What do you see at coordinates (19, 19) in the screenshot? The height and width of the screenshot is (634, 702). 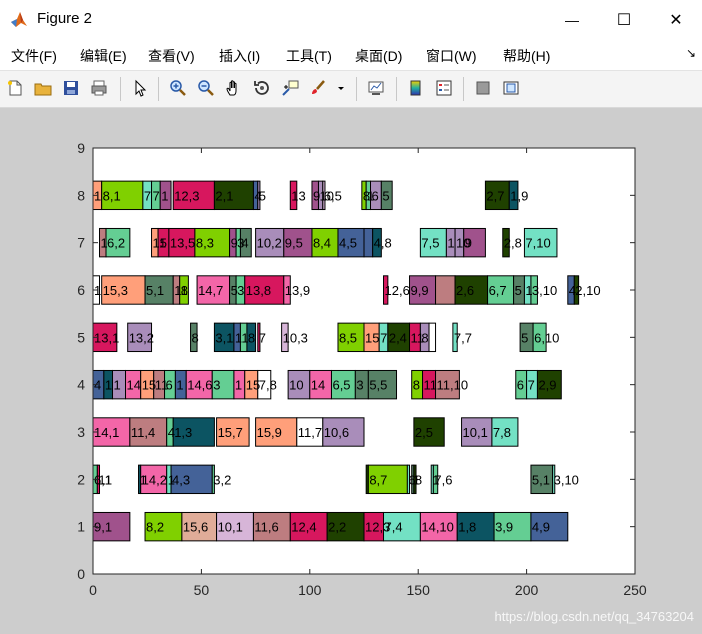 I see `matlab-logo-icon` at bounding box center [19, 19].